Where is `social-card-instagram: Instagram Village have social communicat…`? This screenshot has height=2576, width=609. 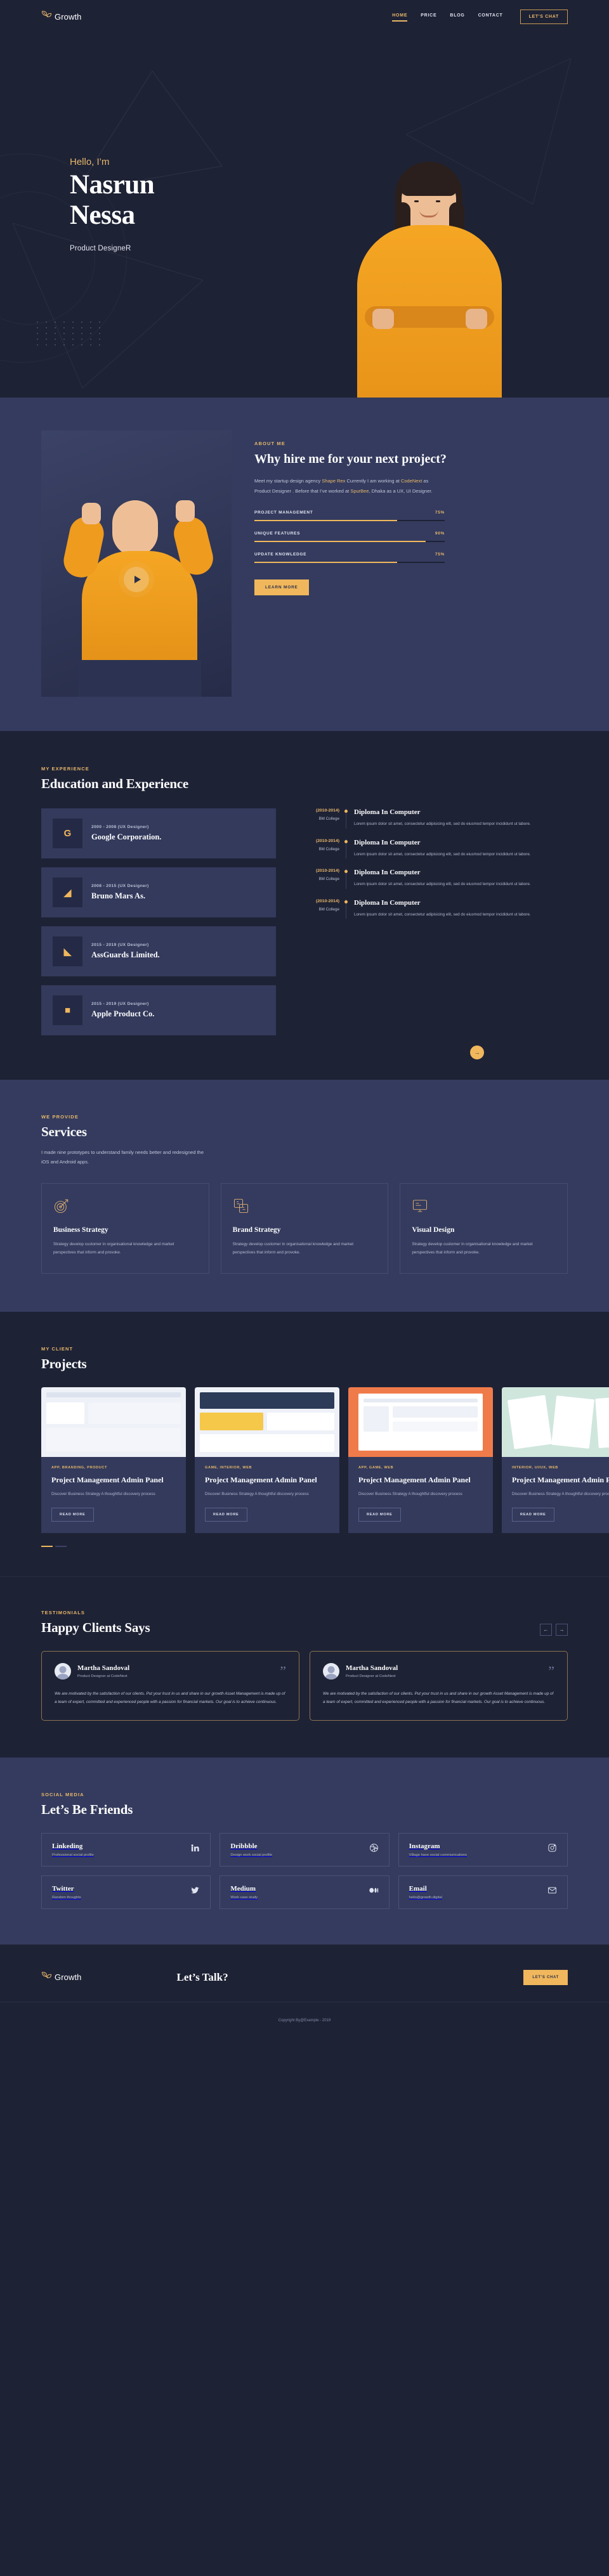 social-card-instagram: Instagram Village have social communicat… is located at coordinates (483, 1849).